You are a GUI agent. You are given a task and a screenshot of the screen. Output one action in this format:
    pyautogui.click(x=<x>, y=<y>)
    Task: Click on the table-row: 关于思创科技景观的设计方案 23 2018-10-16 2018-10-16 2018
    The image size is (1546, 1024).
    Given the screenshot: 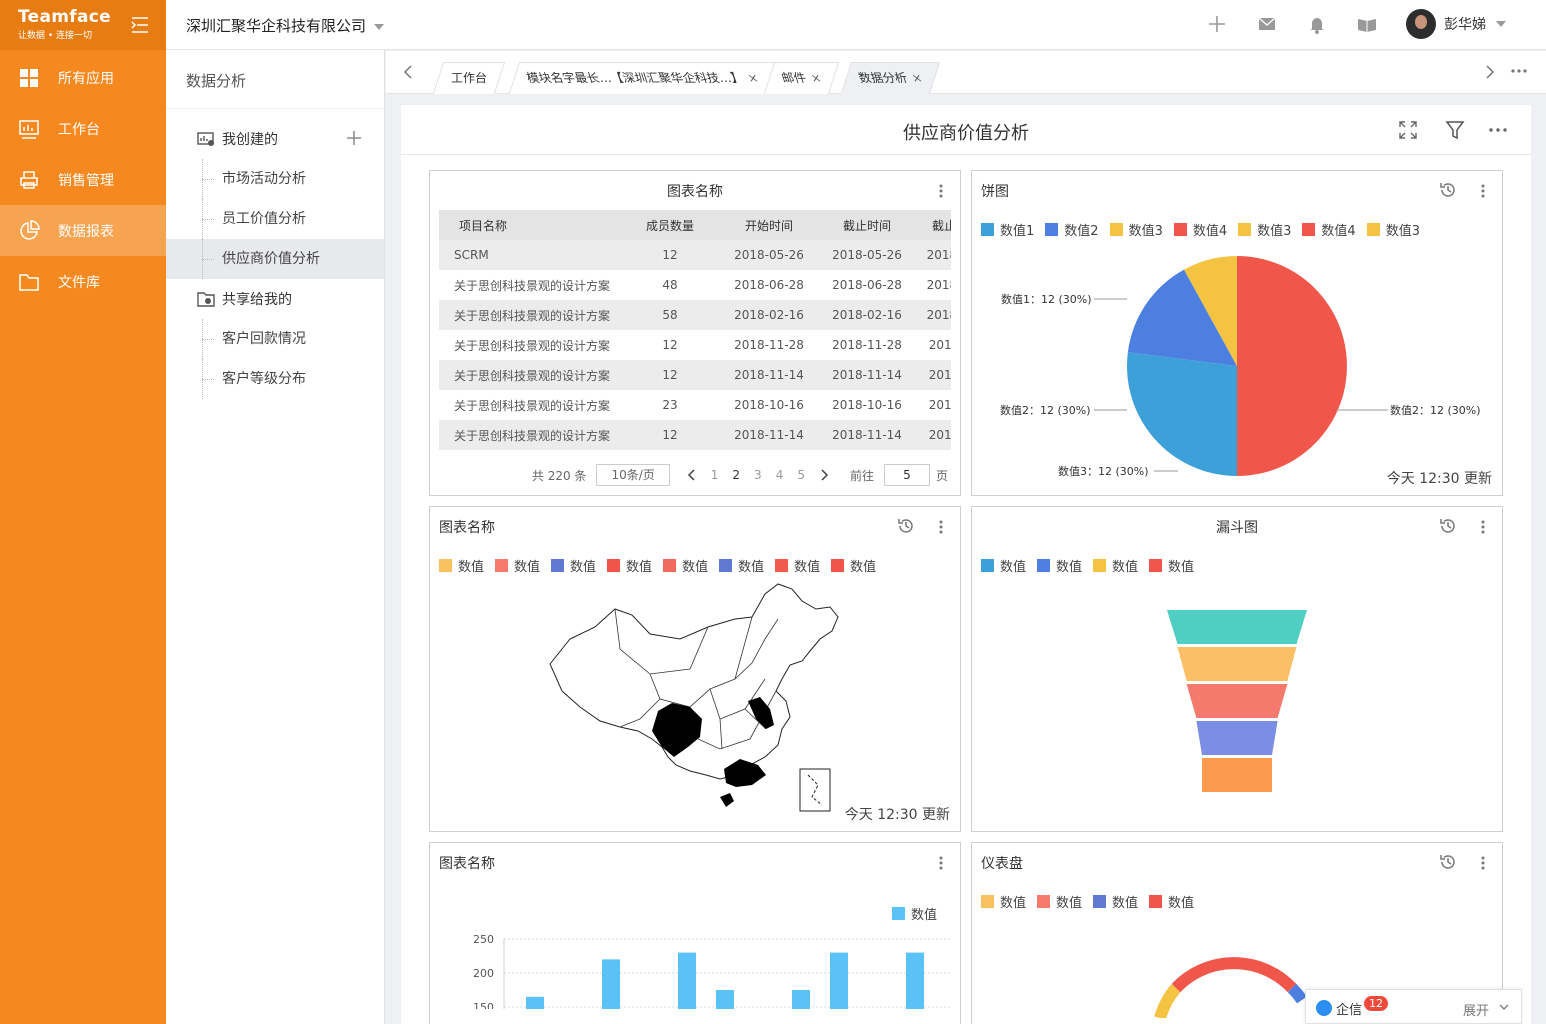 What is the action you would take?
    pyautogui.click(x=695, y=405)
    